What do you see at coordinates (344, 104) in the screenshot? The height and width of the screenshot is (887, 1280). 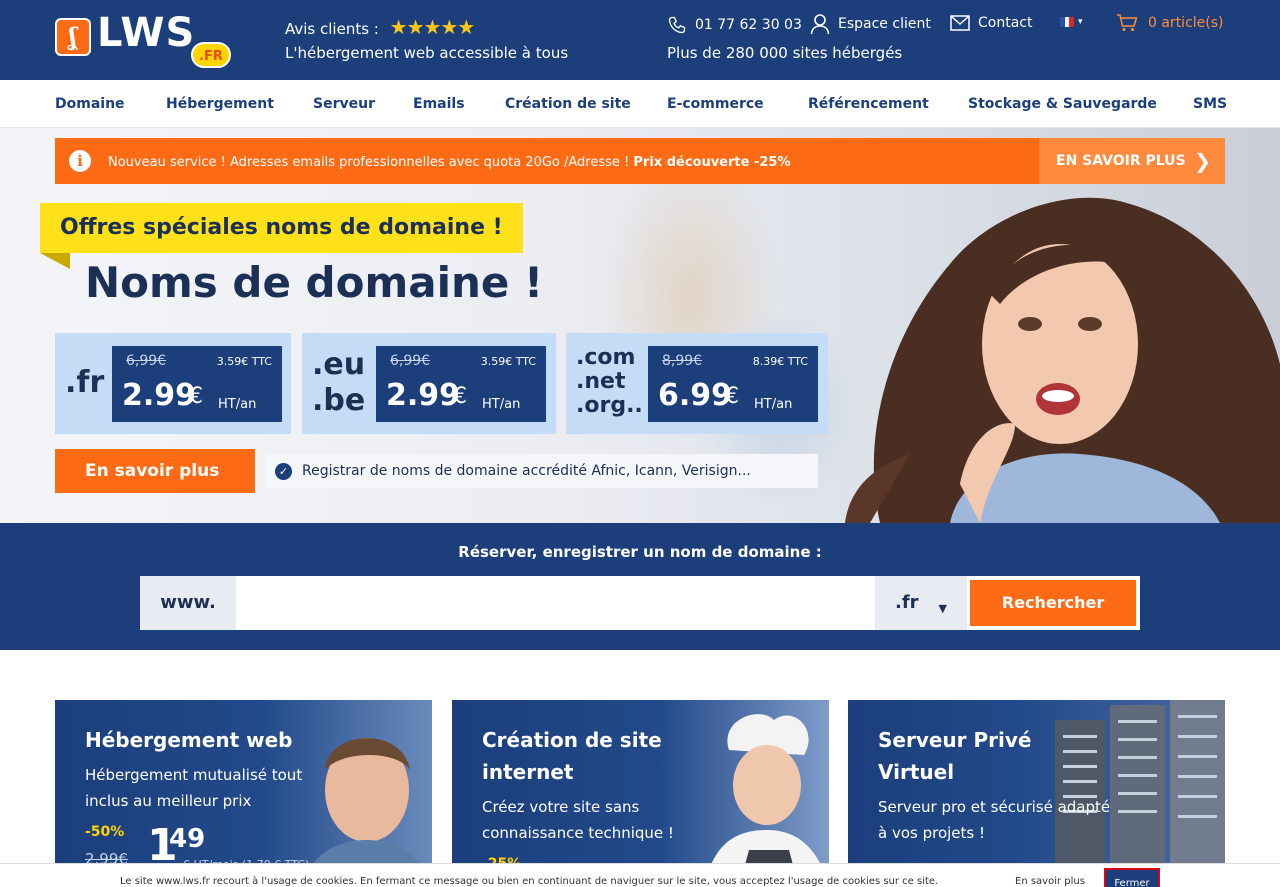 I see `nav-serveur: Serveur` at bounding box center [344, 104].